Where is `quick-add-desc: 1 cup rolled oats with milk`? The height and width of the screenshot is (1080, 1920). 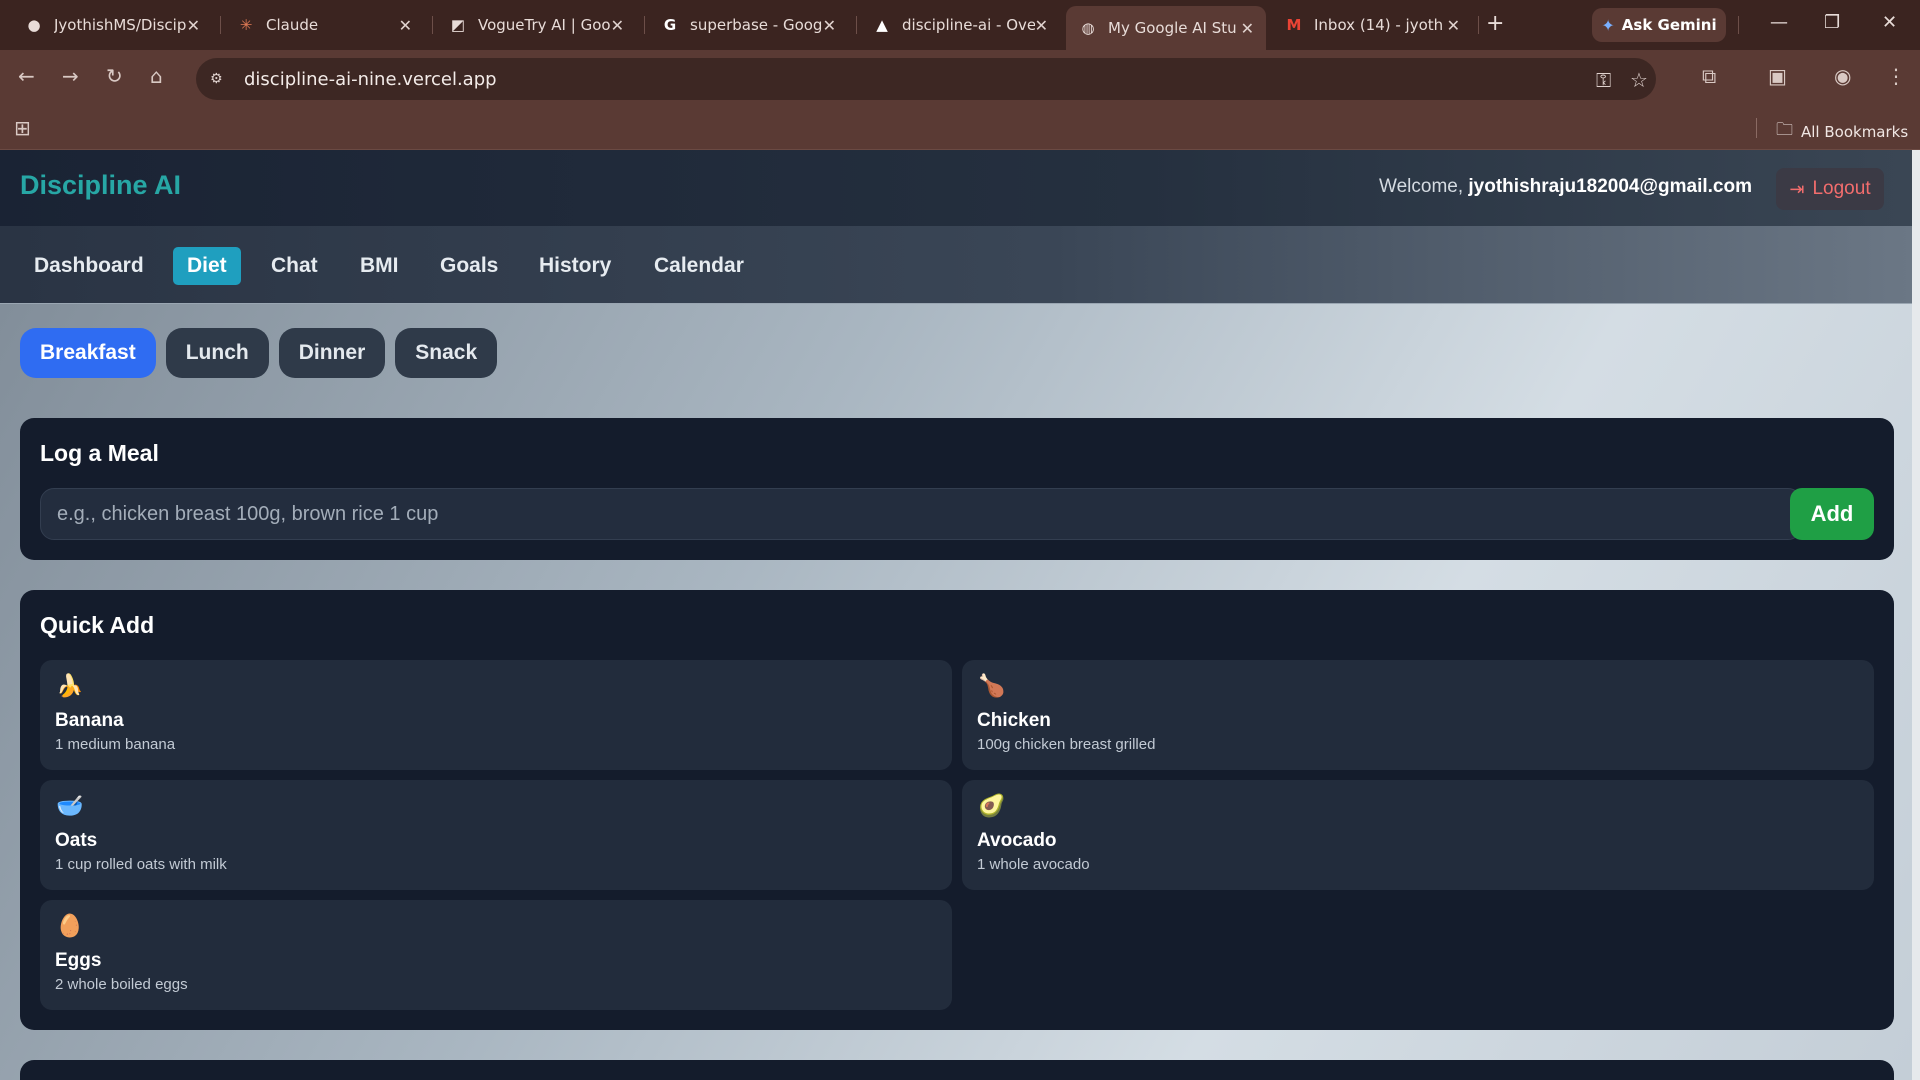
quick-add-desc: 1 cup rolled oats with milk is located at coordinates (141, 864).